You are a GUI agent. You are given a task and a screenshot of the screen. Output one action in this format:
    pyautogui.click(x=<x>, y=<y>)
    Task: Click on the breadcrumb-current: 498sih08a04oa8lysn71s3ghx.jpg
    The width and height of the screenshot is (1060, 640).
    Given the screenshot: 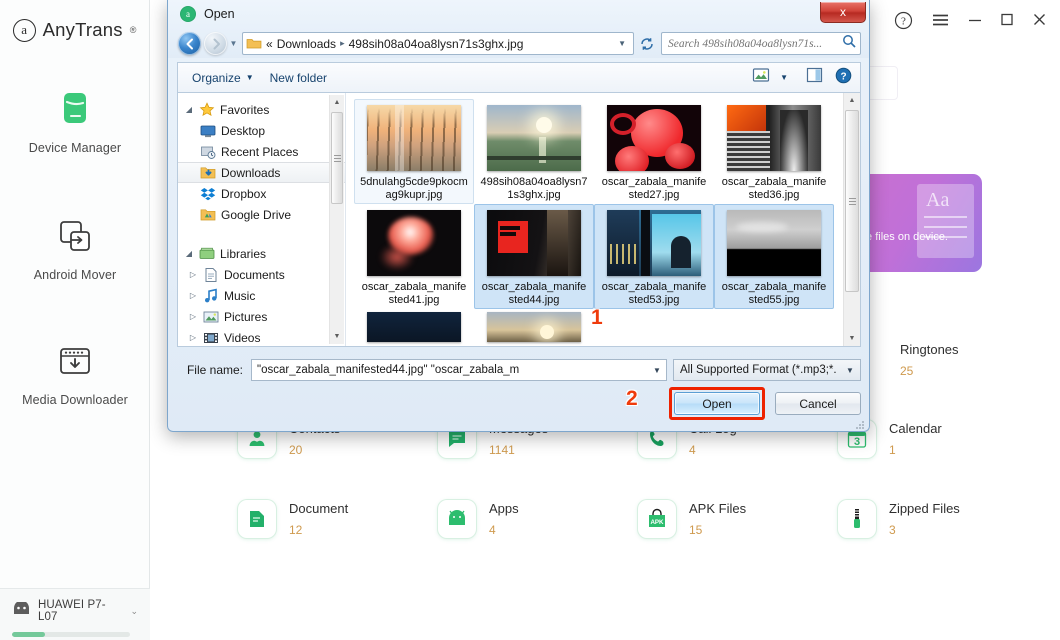 What is the action you would take?
    pyautogui.click(x=436, y=44)
    